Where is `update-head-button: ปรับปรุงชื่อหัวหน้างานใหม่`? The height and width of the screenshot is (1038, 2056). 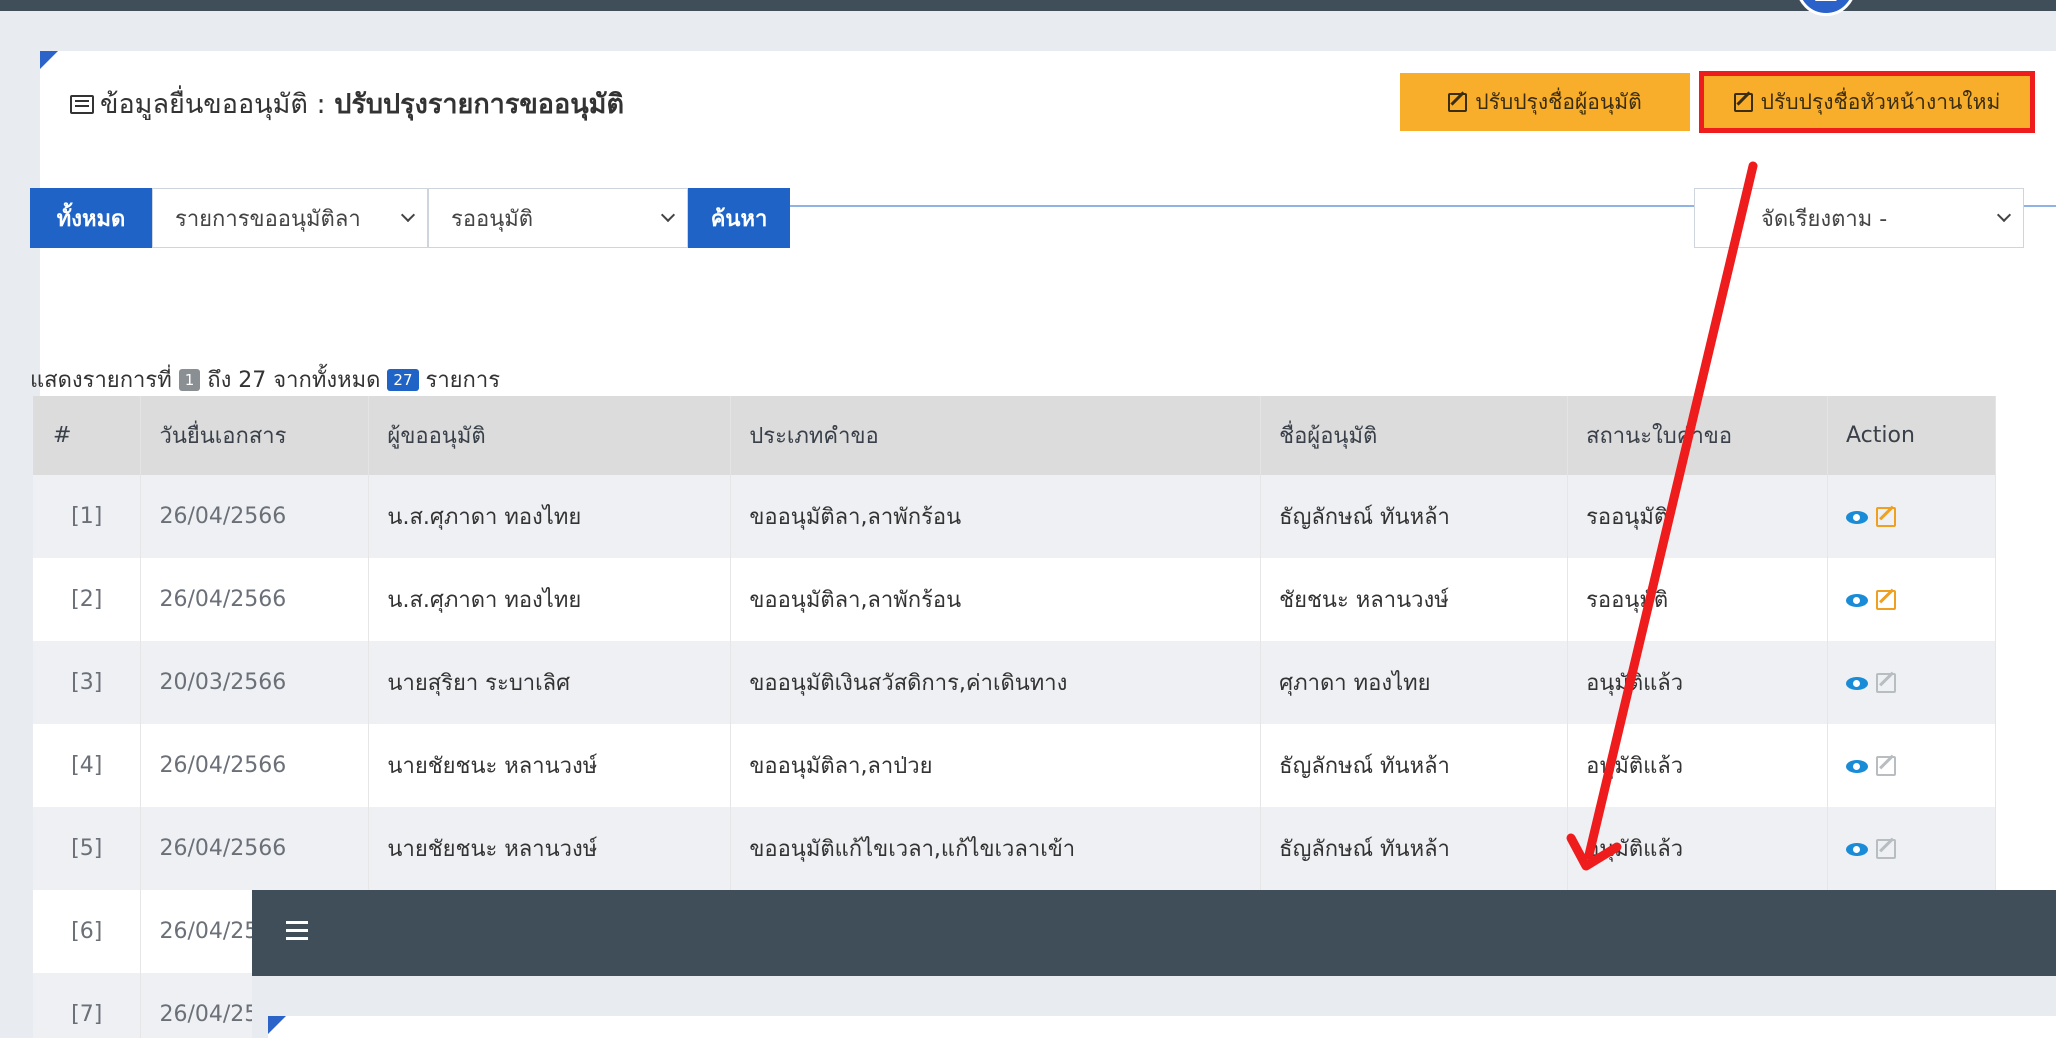
update-head-button: ปรับปรุงชื่อหัวหน้างานใหม่ is located at coordinates (1867, 102).